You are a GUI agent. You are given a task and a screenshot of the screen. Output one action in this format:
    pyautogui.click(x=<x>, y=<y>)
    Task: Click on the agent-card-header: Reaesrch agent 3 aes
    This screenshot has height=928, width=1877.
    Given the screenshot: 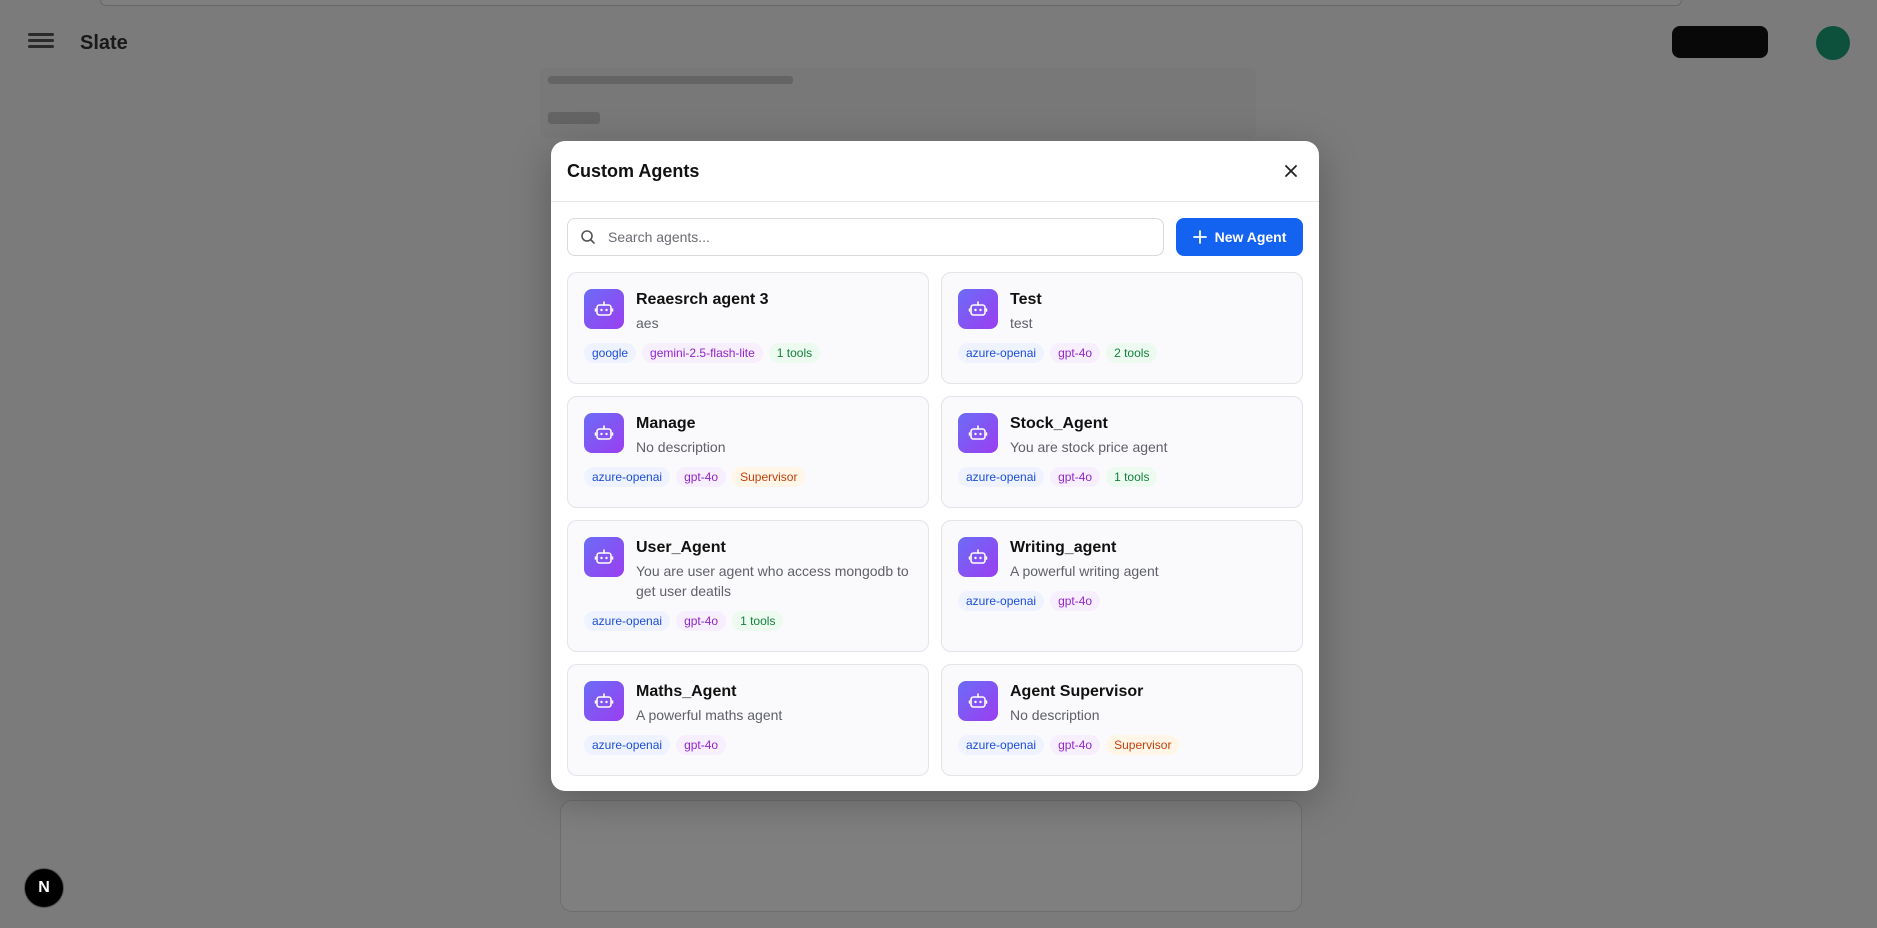 What is the action you would take?
    pyautogui.click(x=748, y=311)
    